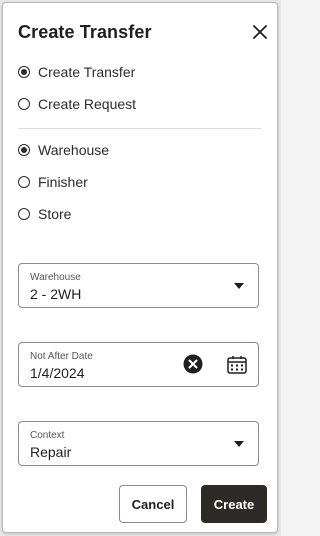 This screenshot has height=536, width=320. Describe the element at coordinates (51, 452) in the screenshot. I see `context-select-value: Repair` at that location.